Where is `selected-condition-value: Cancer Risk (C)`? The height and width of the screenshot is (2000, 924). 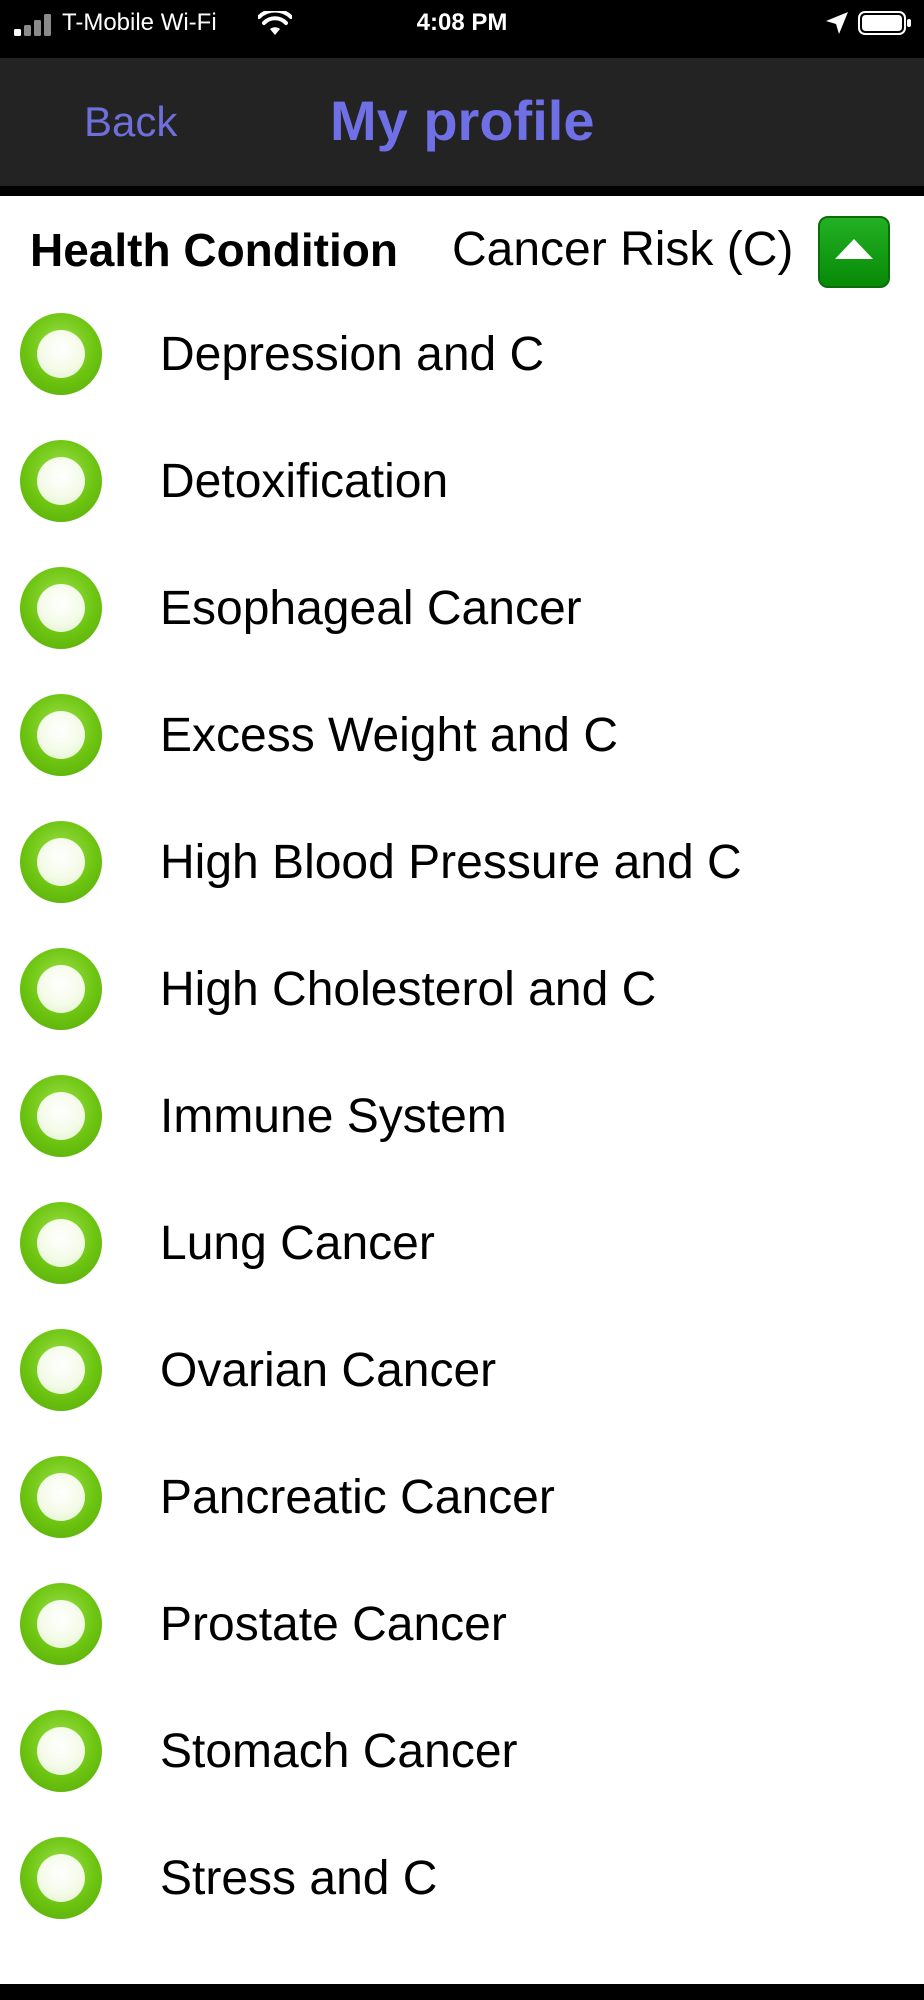
selected-condition-value: Cancer Risk (C) is located at coordinates (622, 250).